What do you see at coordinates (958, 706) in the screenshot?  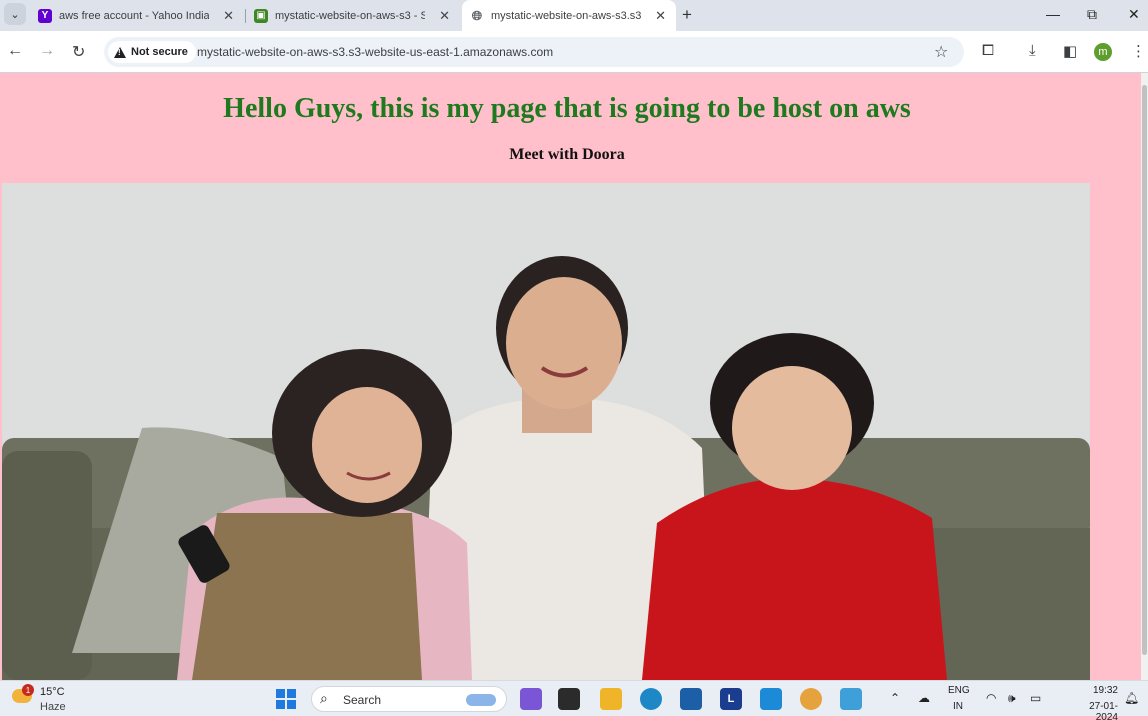 I see `language-region: IN` at bounding box center [958, 706].